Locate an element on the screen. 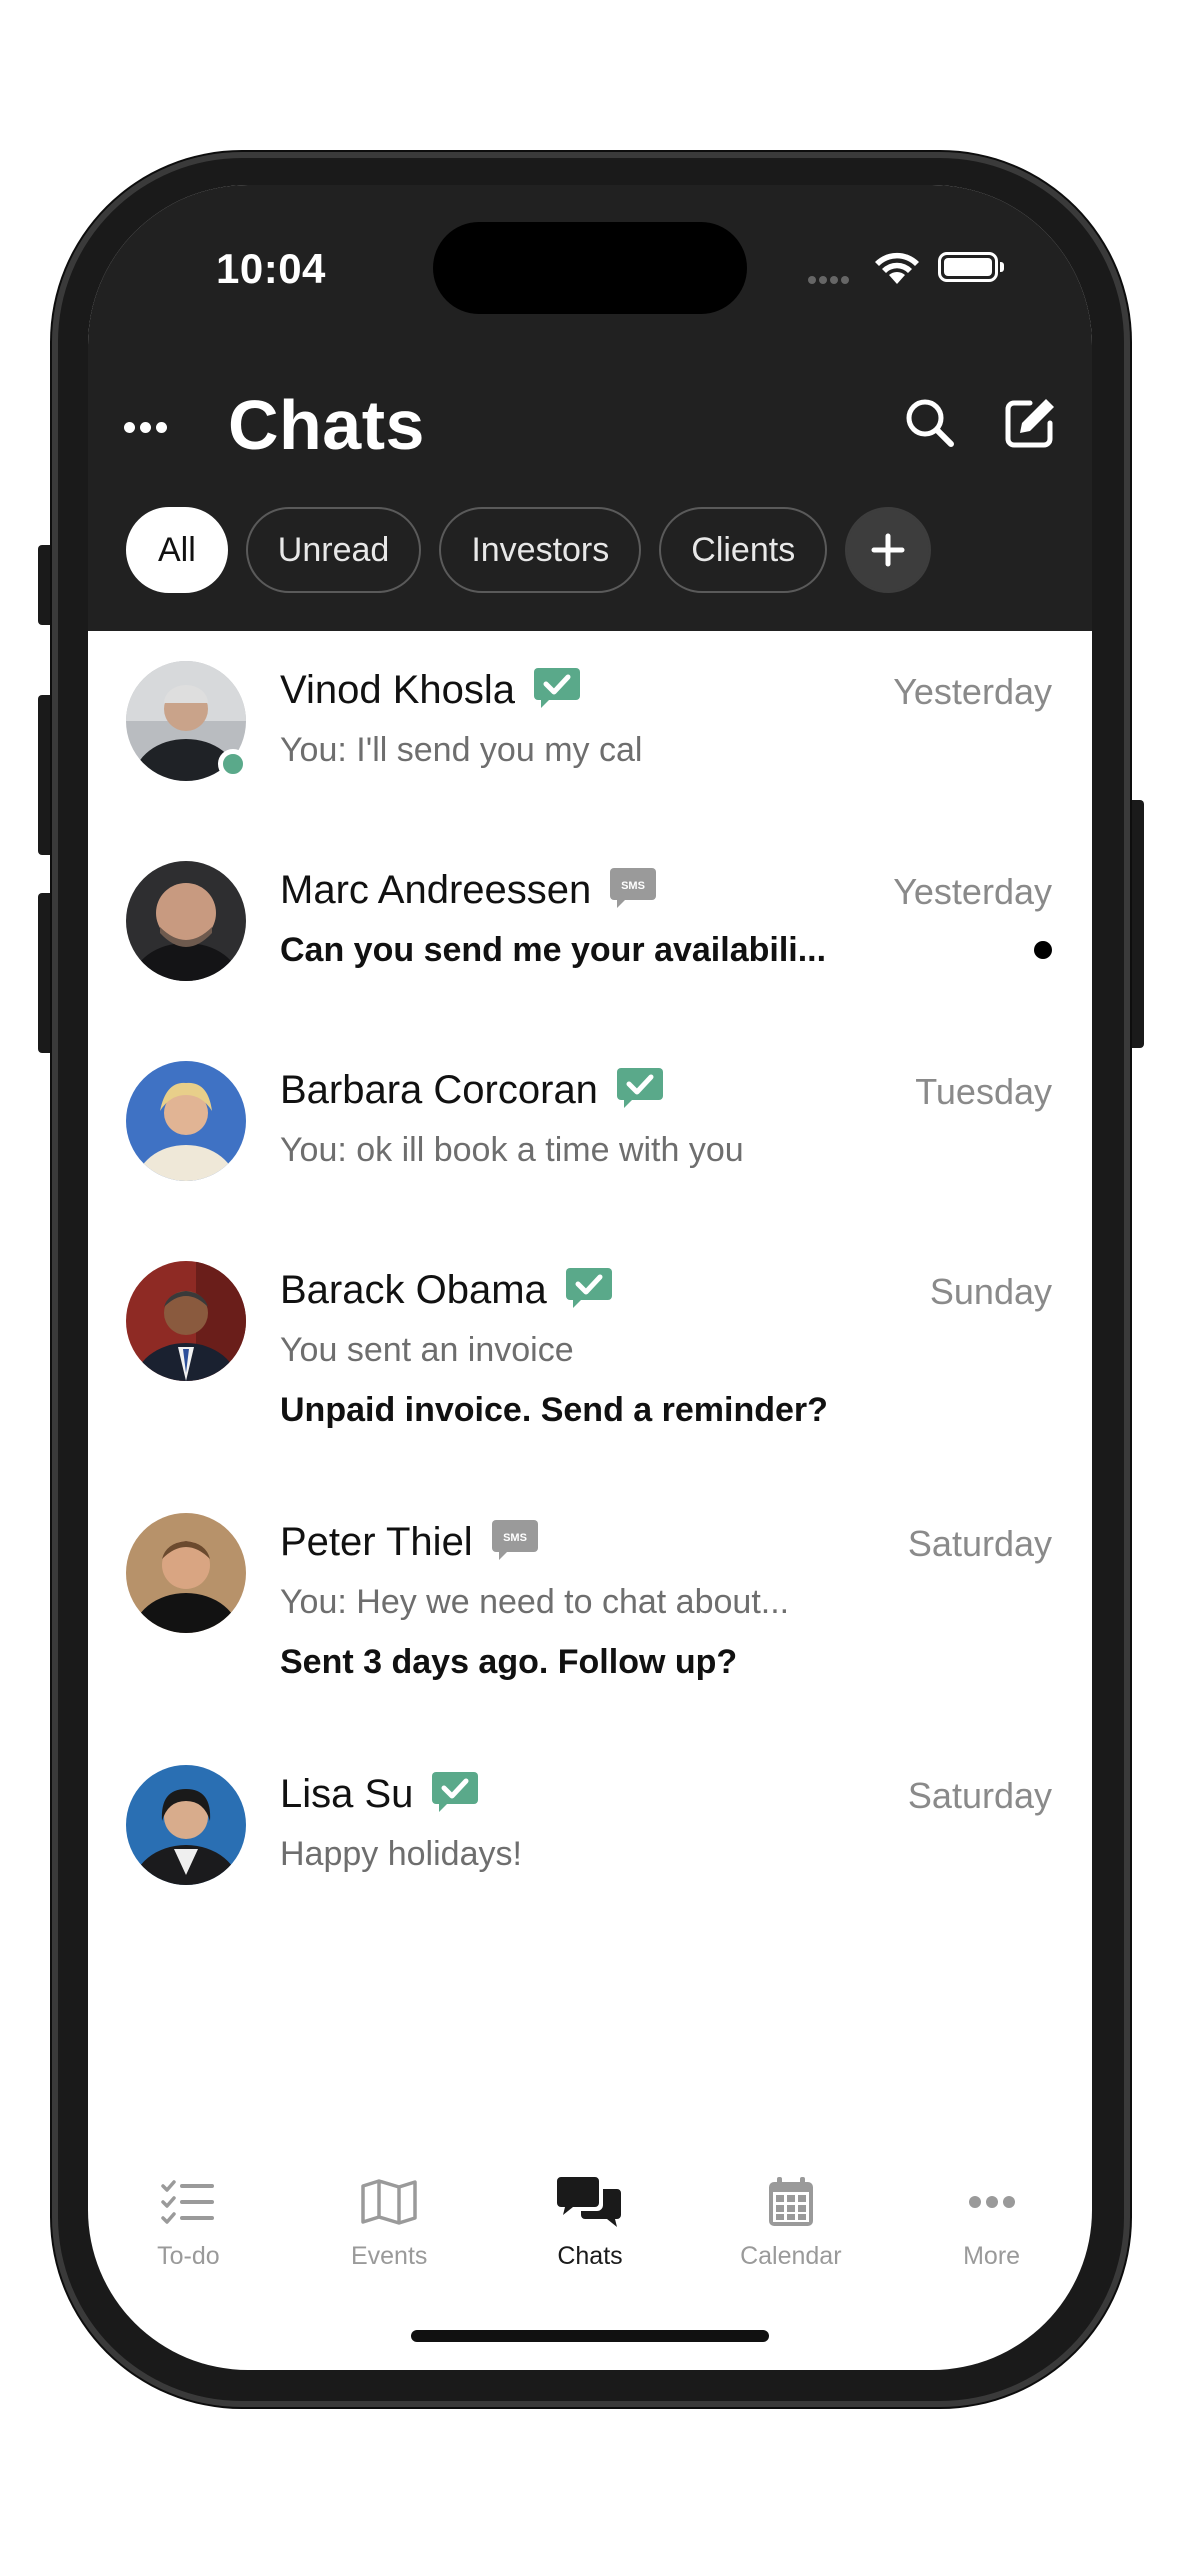 This screenshot has height=2556, width=1179. contact-name: Barbara Corcoran is located at coordinates (439, 1090).